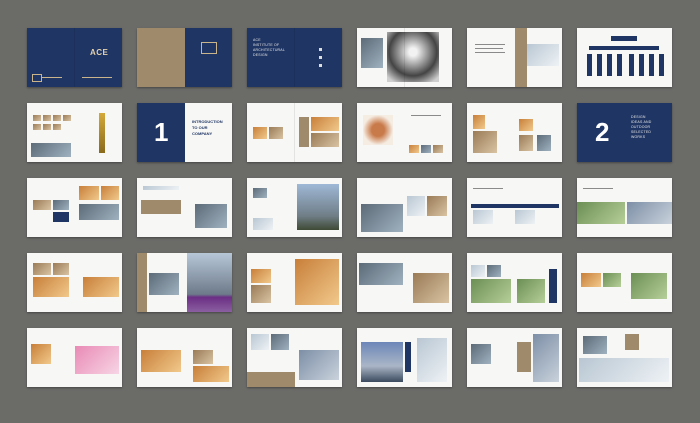 This screenshot has width=700, height=423. Describe the element at coordinates (641, 127) in the screenshot. I see `chapter-2-title-line-3: OUTDOOR` at that location.